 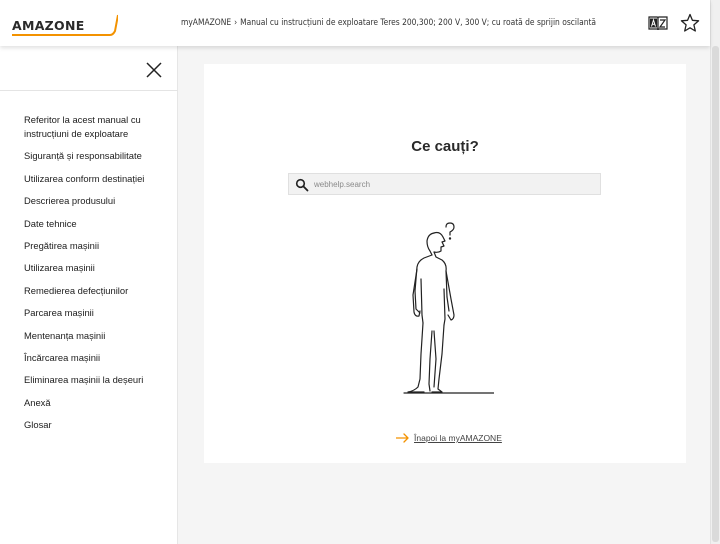 I want to click on thinking-person-illustration, so click(x=448, y=308).